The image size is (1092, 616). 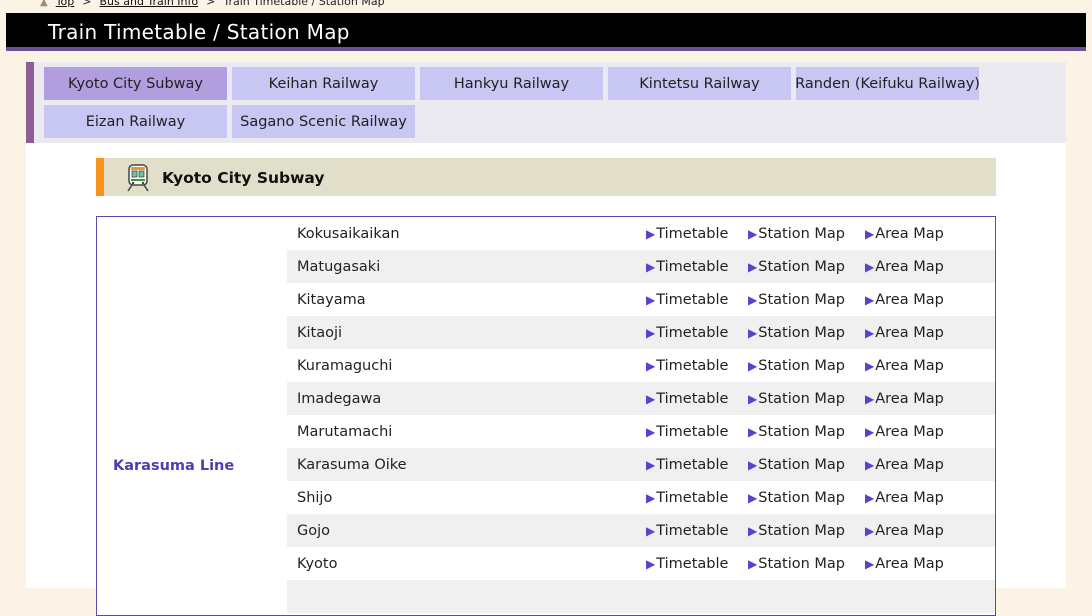 I want to click on station-row: Shijo ▶Timetable ▶Station Map ▶Area Map, so click(x=641, y=497).